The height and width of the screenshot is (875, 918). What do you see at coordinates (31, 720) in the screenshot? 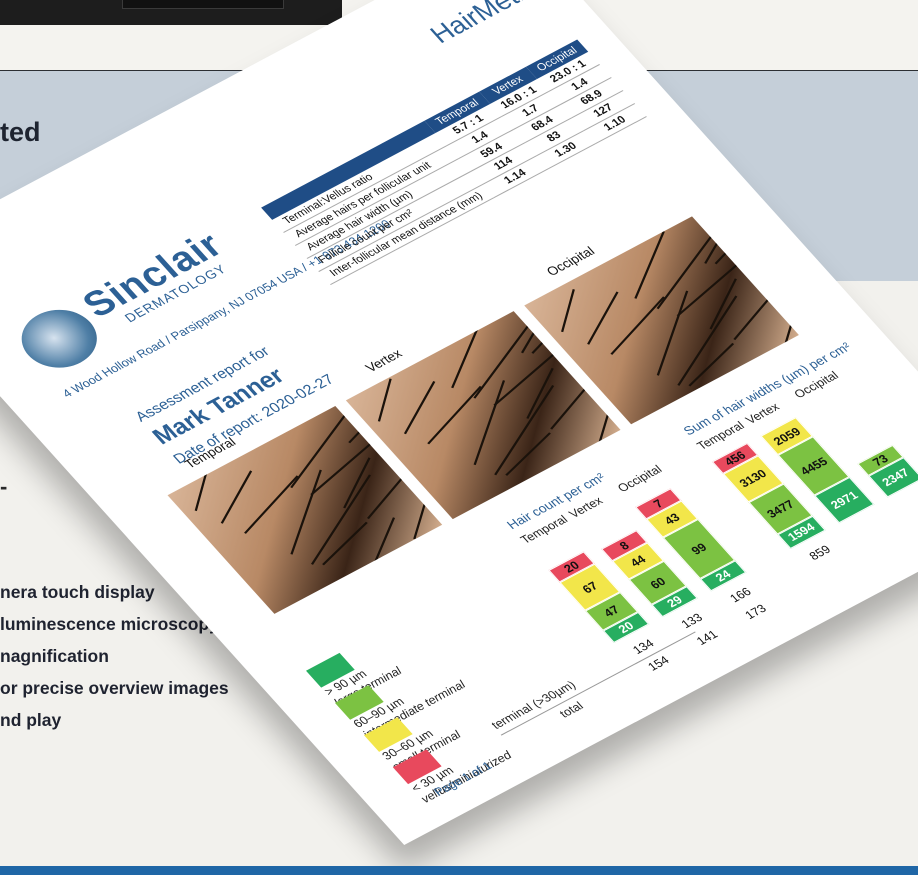
I see `feature-item: nd play` at bounding box center [31, 720].